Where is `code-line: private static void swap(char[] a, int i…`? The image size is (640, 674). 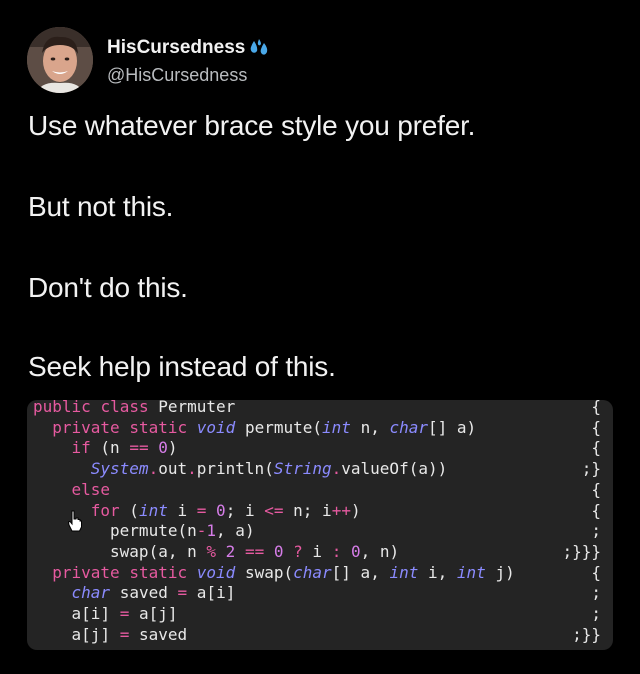
code-line: private static void swap(char[] a, int i… is located at coordinates (283, 572).